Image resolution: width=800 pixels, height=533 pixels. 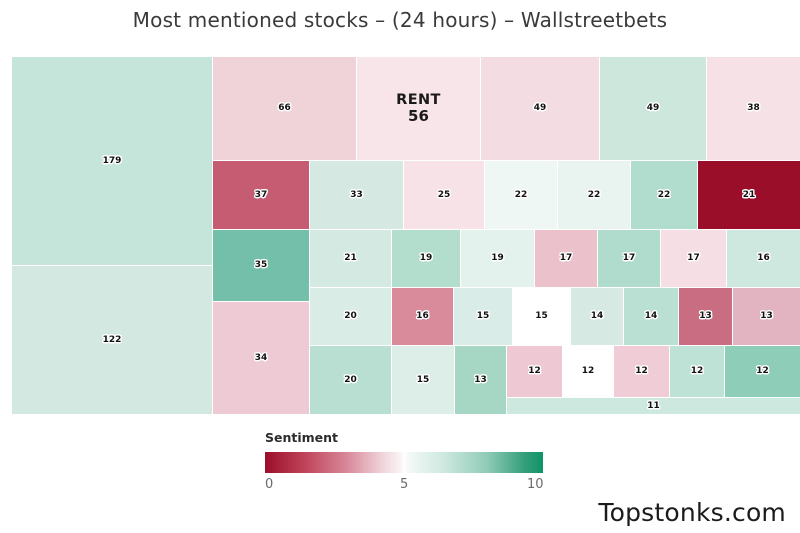 I want to click on tile-value-label: 11, so click(x=653, y=405).